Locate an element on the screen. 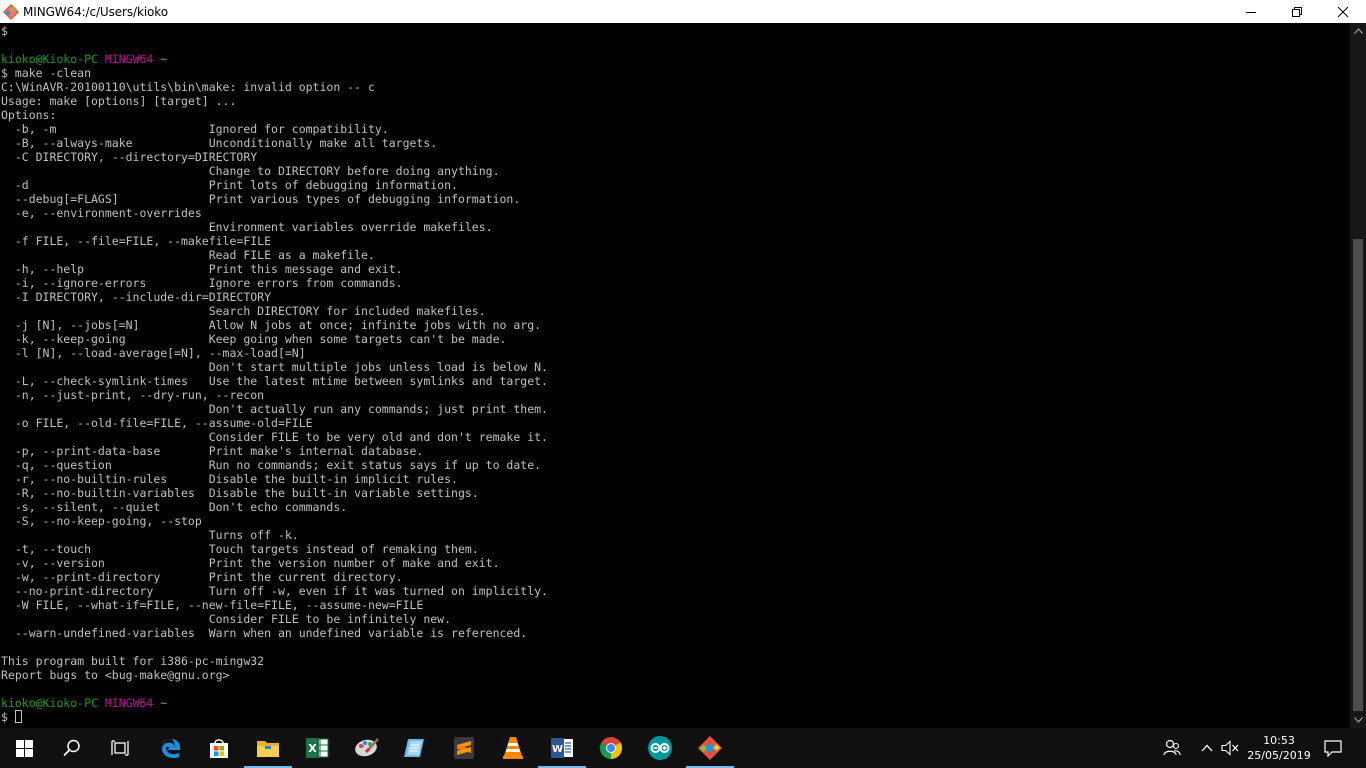  clock-time: 10:53 is located at coordinates (1279, 740).